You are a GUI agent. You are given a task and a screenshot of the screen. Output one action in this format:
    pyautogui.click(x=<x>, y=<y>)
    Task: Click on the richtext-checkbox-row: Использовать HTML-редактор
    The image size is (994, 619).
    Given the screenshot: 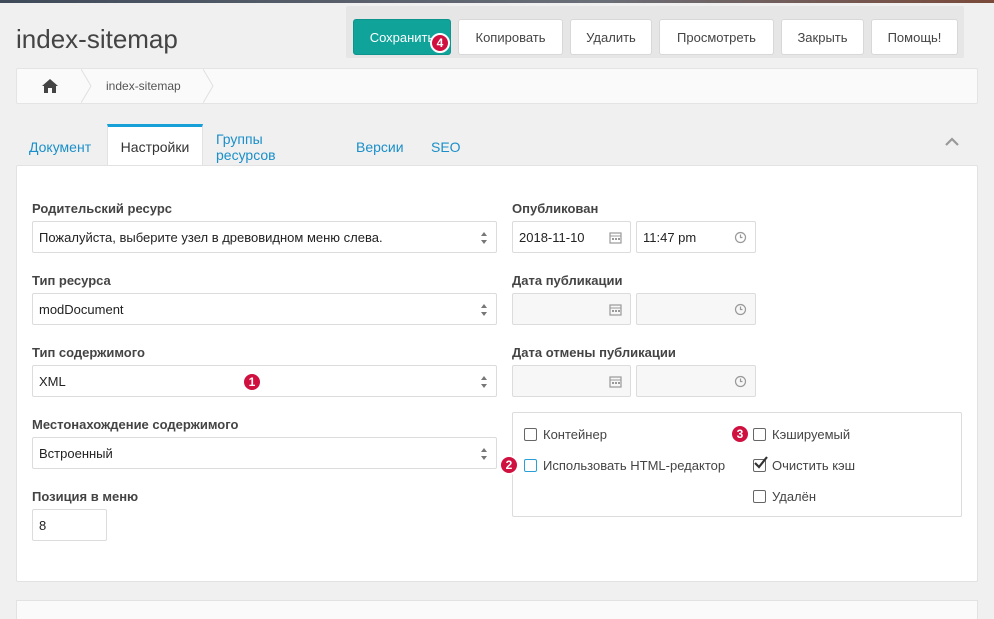 What is the action you would take?
    pyautogui.click(x=624, y=465)
    